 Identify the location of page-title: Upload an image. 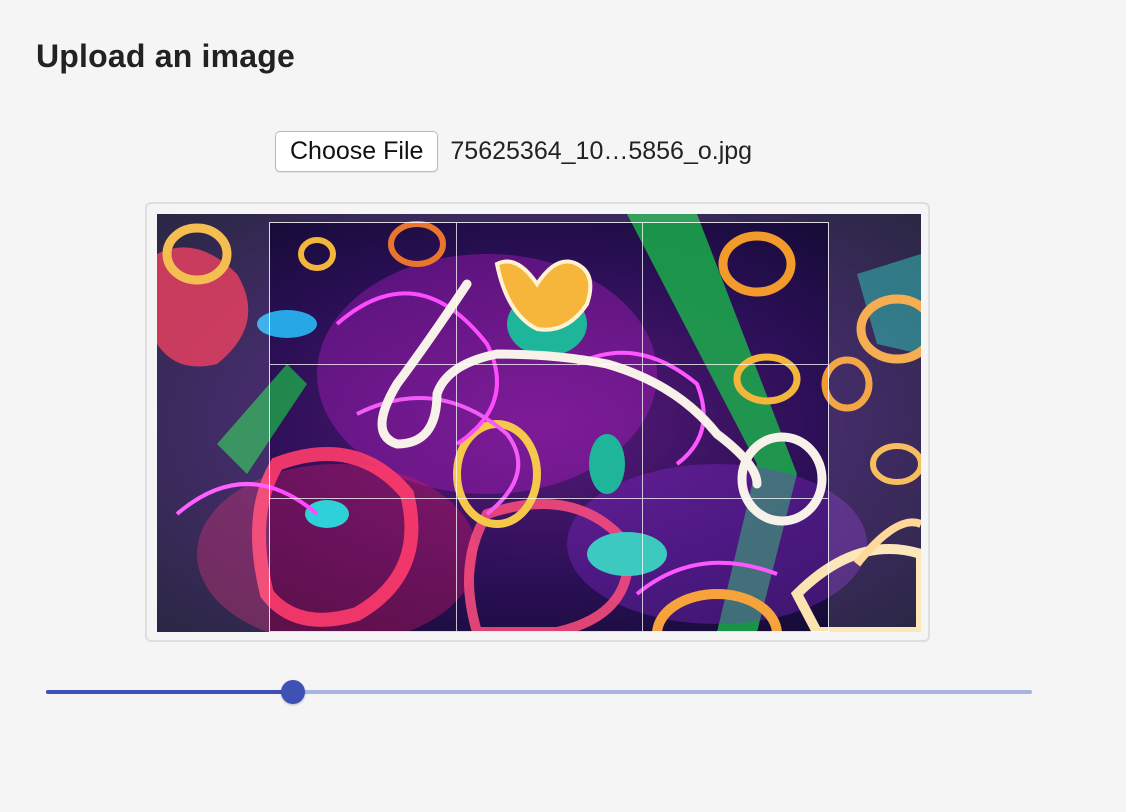
(166, 56).